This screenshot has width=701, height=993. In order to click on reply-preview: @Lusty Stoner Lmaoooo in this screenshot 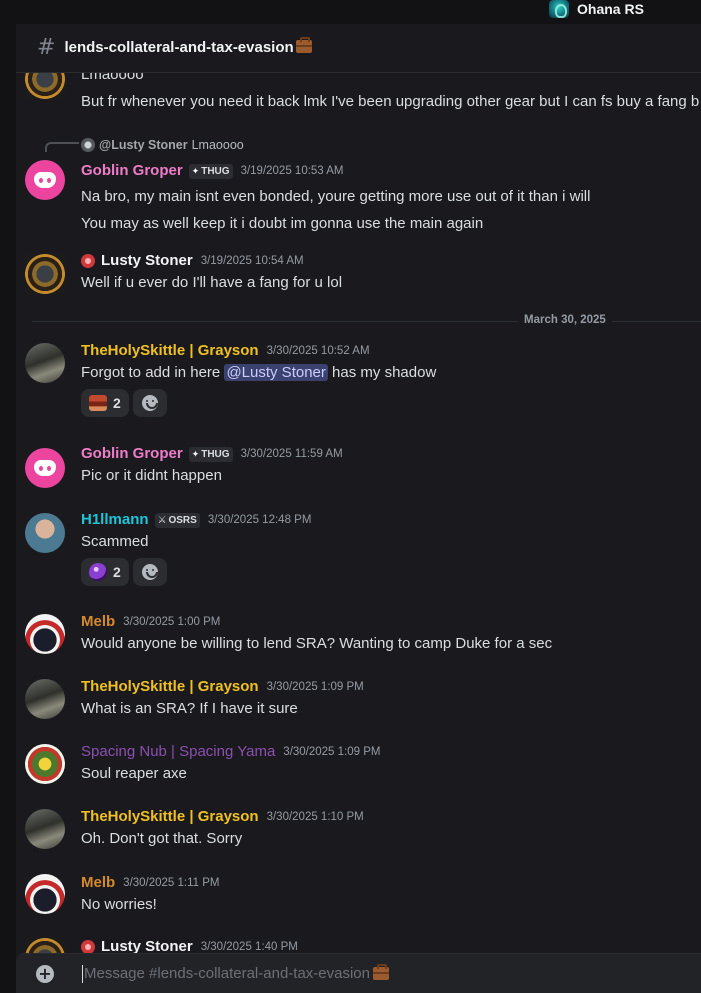, I will do `click(162, 145)`.